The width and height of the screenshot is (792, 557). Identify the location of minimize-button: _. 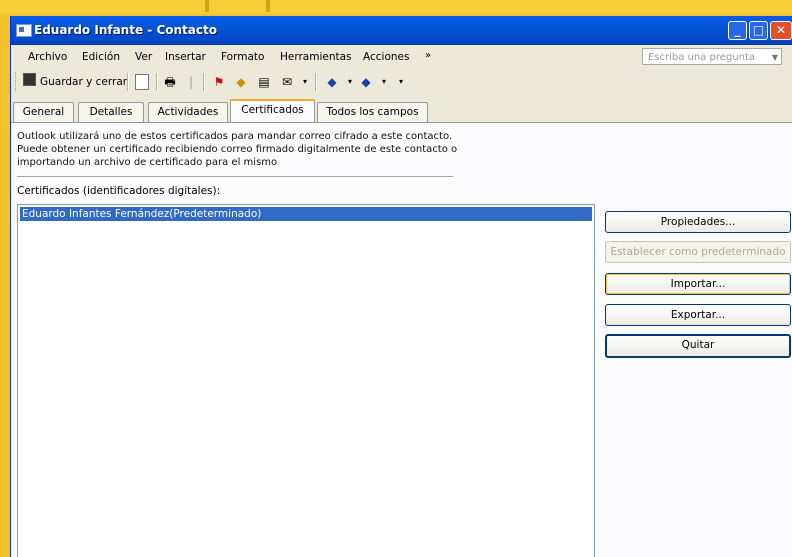
(737, 30).